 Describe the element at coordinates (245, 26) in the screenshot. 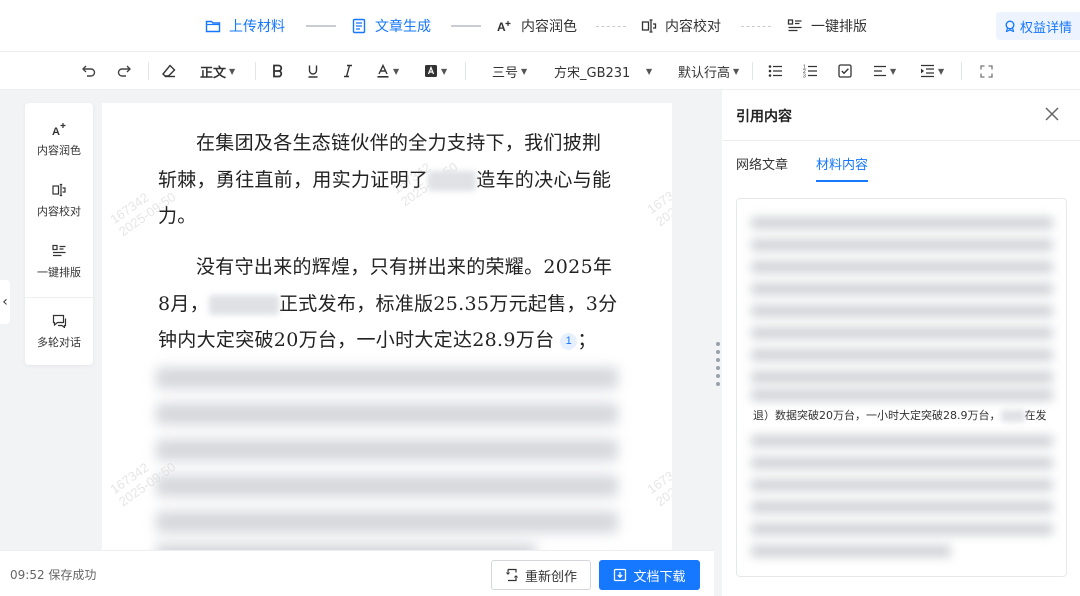

I see `step-upload-materials: 上传材料` at that location.